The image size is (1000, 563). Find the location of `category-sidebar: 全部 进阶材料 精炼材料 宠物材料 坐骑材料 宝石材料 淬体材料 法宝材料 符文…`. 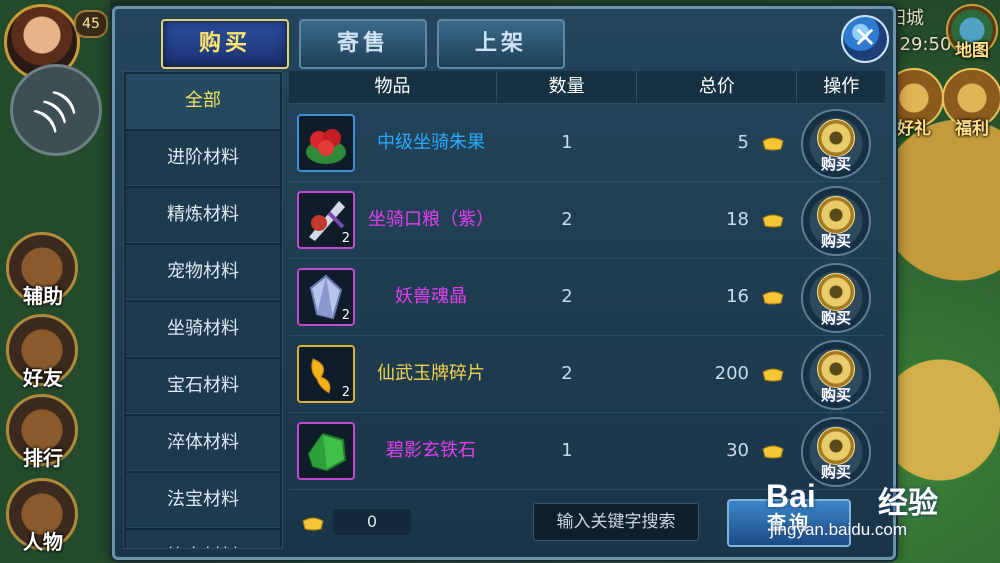

category-sidebar: 全部 进阶材料 精炼材料 宠物材料 坐骑材料 宝石材料 淬体材料 法宝材料 符文… is located at coordinates (203, 310).